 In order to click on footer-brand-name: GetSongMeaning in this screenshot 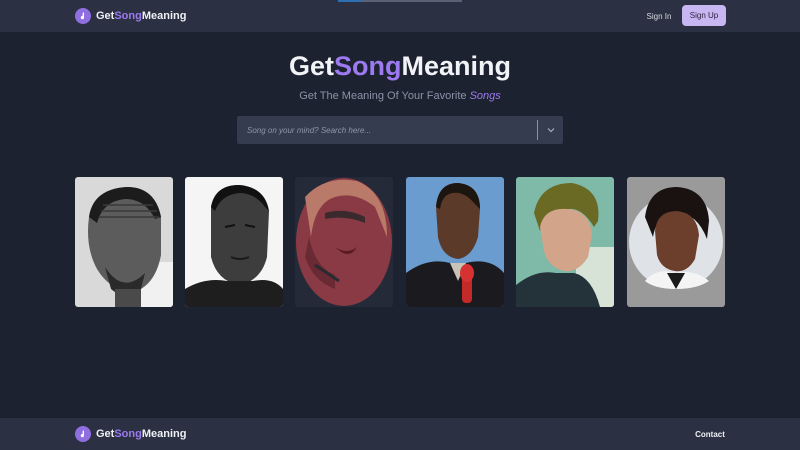, I will do `click(141, 434)`.